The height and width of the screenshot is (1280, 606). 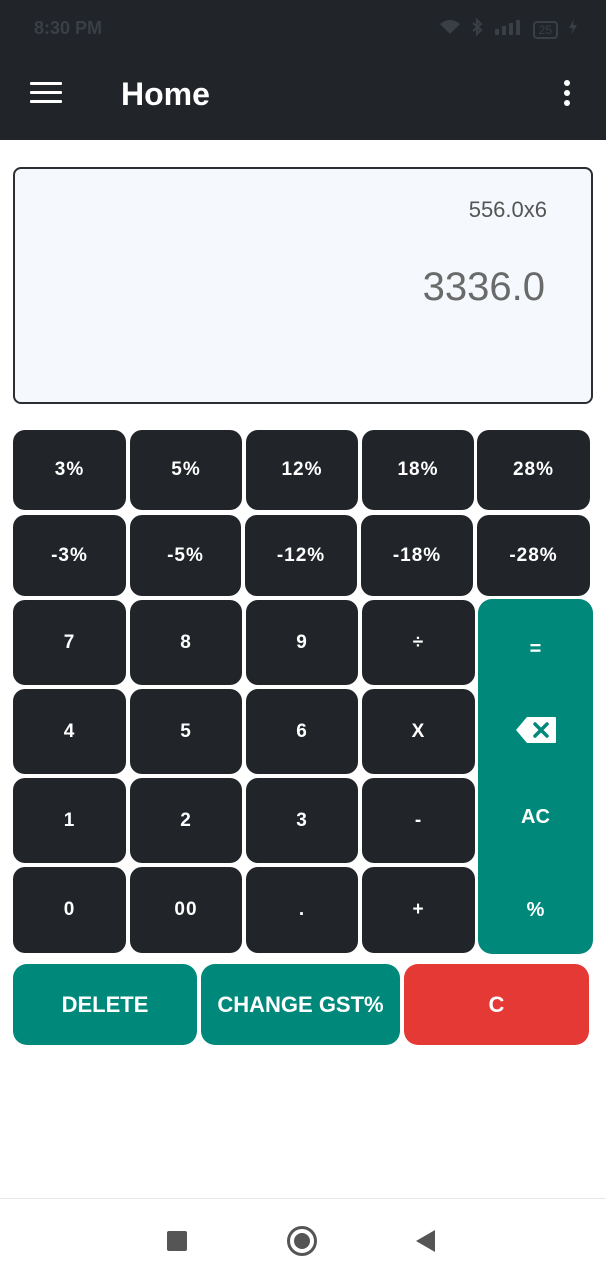 I want to click on digit-4-button: 4, so click(x=69, y=731).